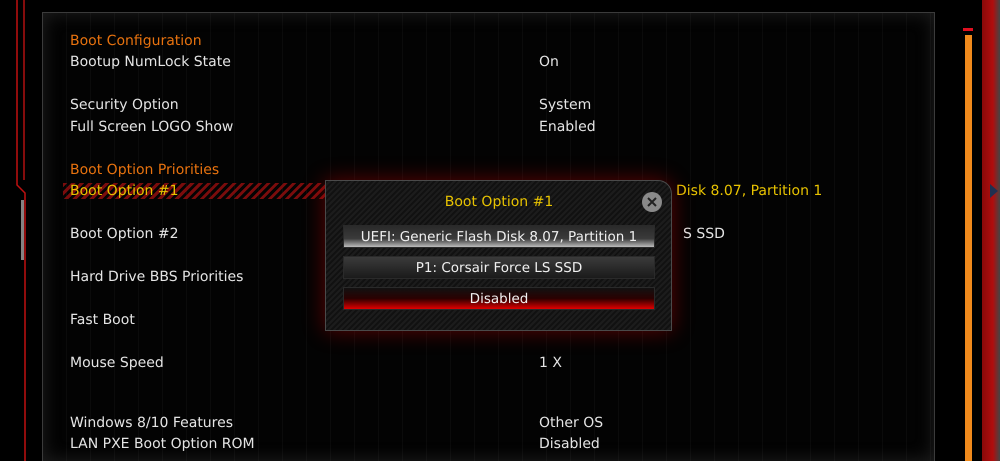  Describe the element at coordinates (499, 236) in the screenshot. I see `boot-option: UEFI: Generic Flash Disk 8.07, Partition 1` at that location.